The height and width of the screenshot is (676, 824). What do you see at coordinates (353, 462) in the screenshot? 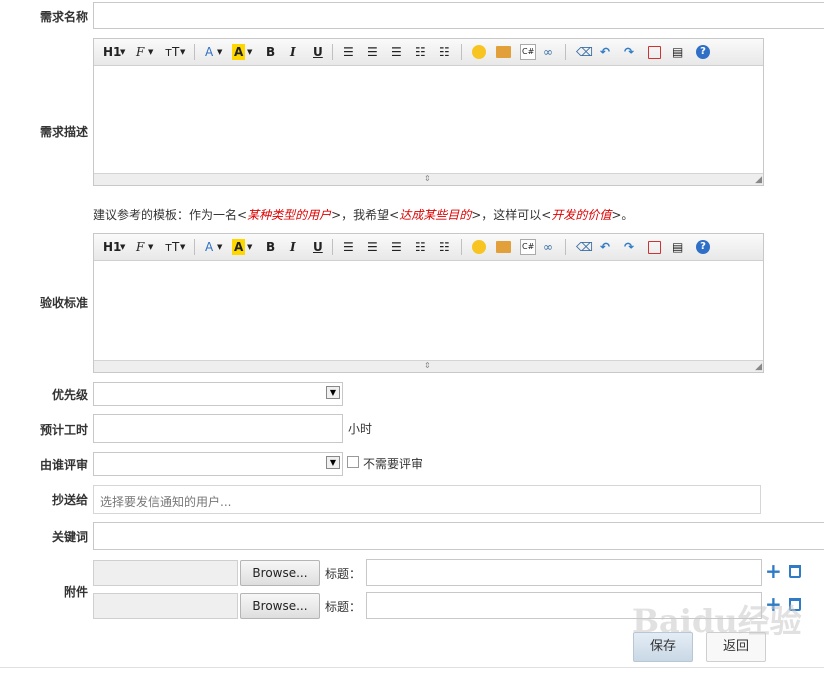
I see `no-review-checkbox` at bounding box center [353, 462].